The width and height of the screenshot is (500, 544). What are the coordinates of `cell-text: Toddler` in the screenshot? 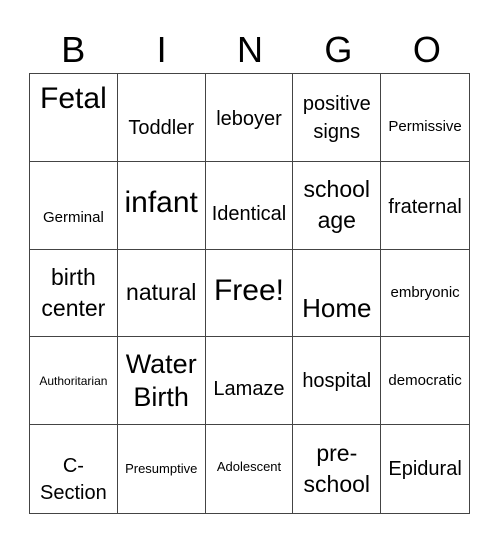 It's located at (161, 127).